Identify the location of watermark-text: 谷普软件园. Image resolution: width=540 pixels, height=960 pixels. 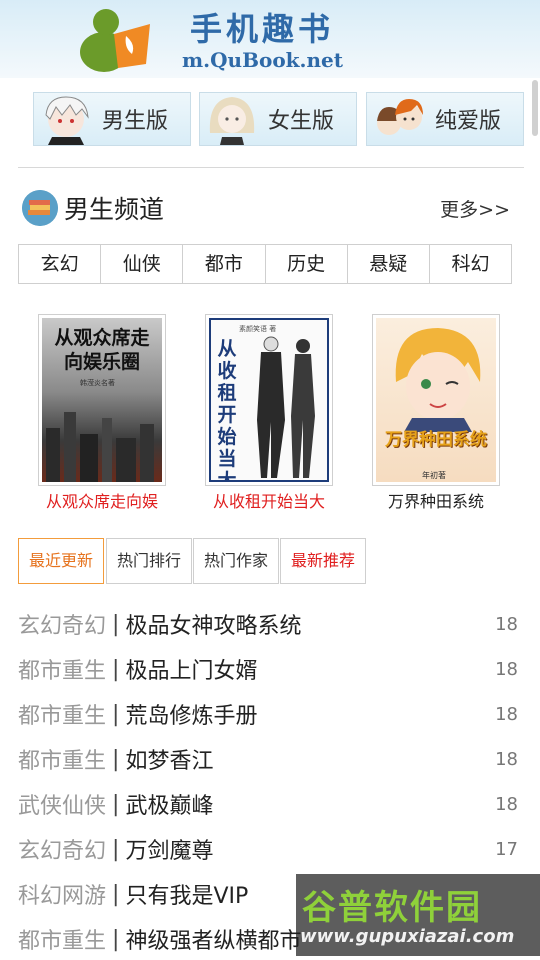
(392, 908).